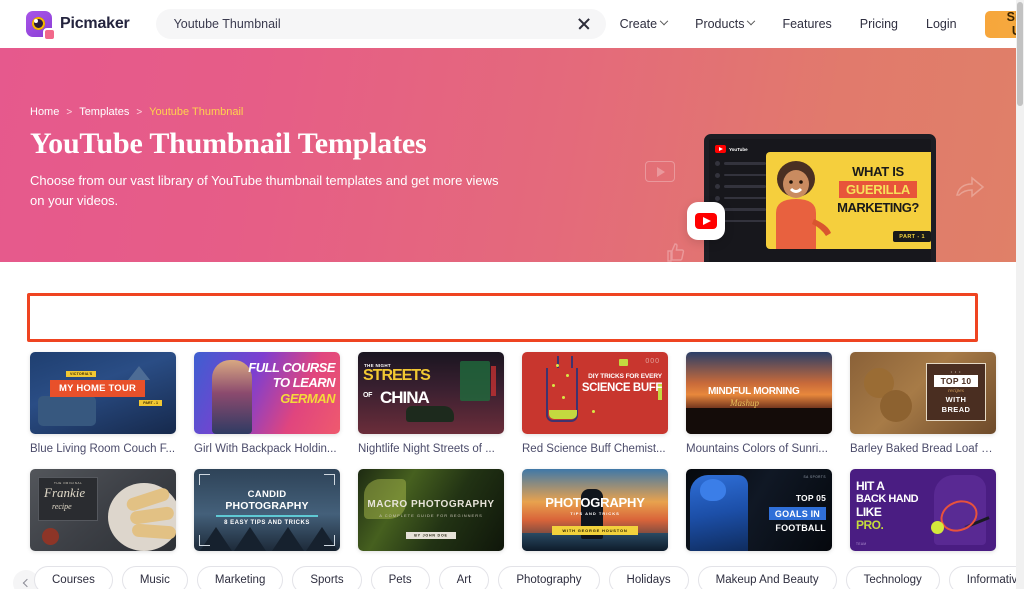  Describe the element at coordinates (622, 388) in the screenshot. I see `thumb-text: SCIENCE BUFF` at that location.